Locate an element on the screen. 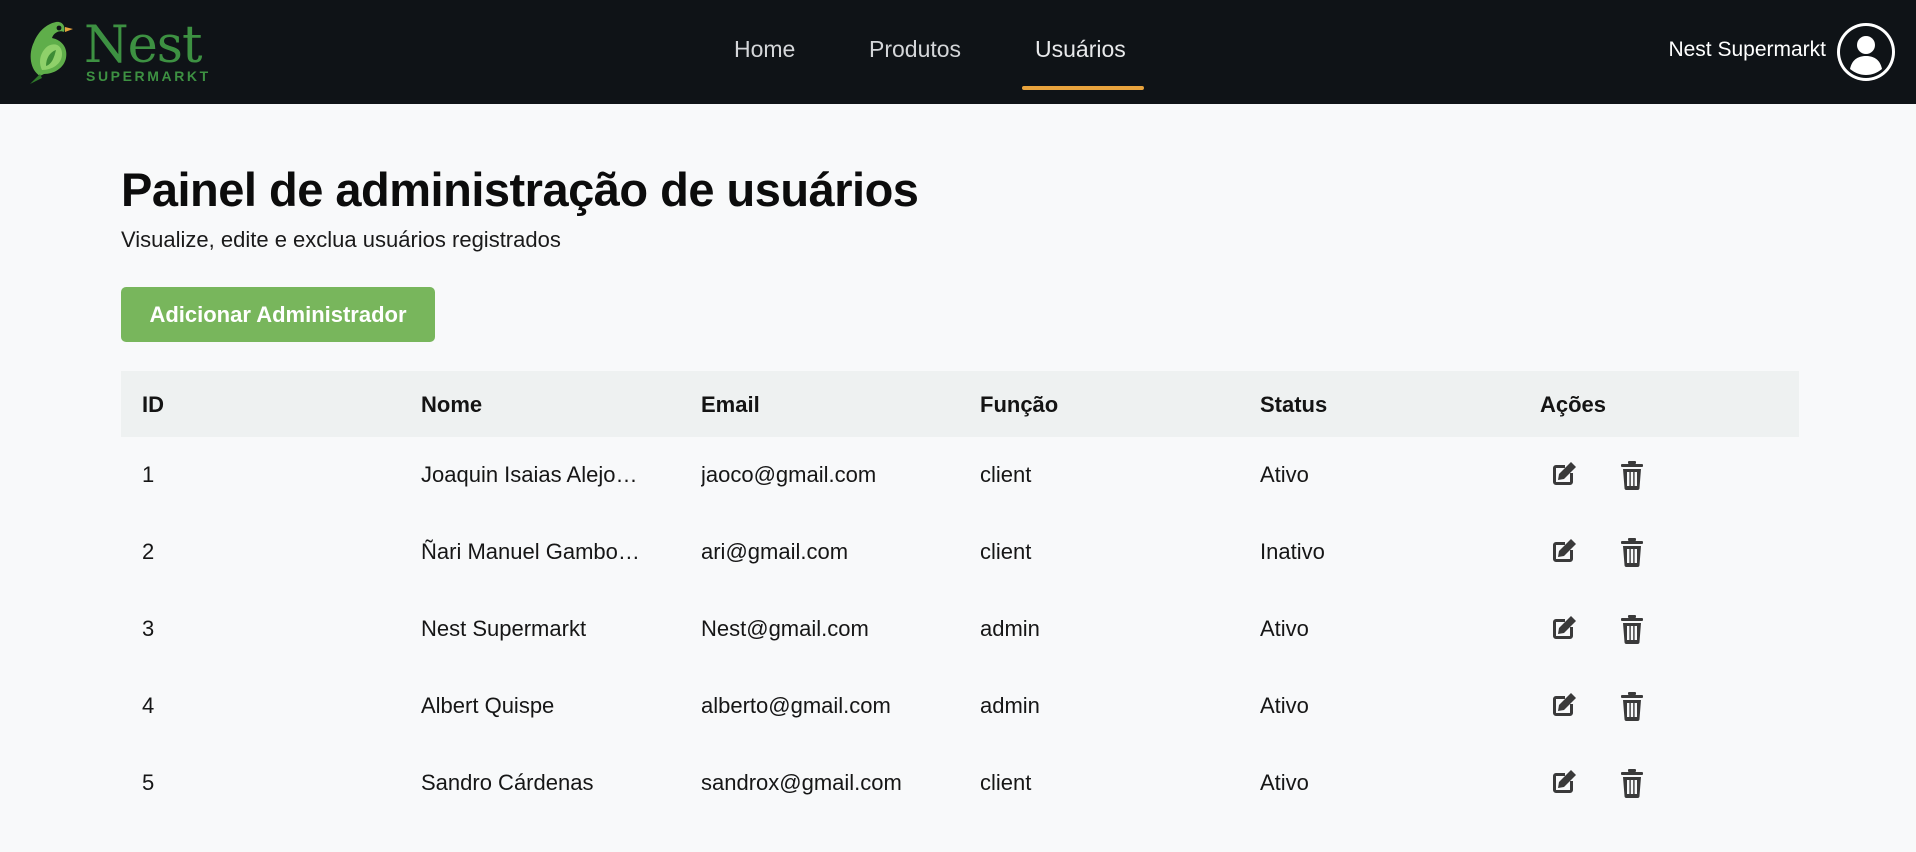 This screenshot has height=852, width=1916. user-circle-icon is located at coordinates (1866, 52).